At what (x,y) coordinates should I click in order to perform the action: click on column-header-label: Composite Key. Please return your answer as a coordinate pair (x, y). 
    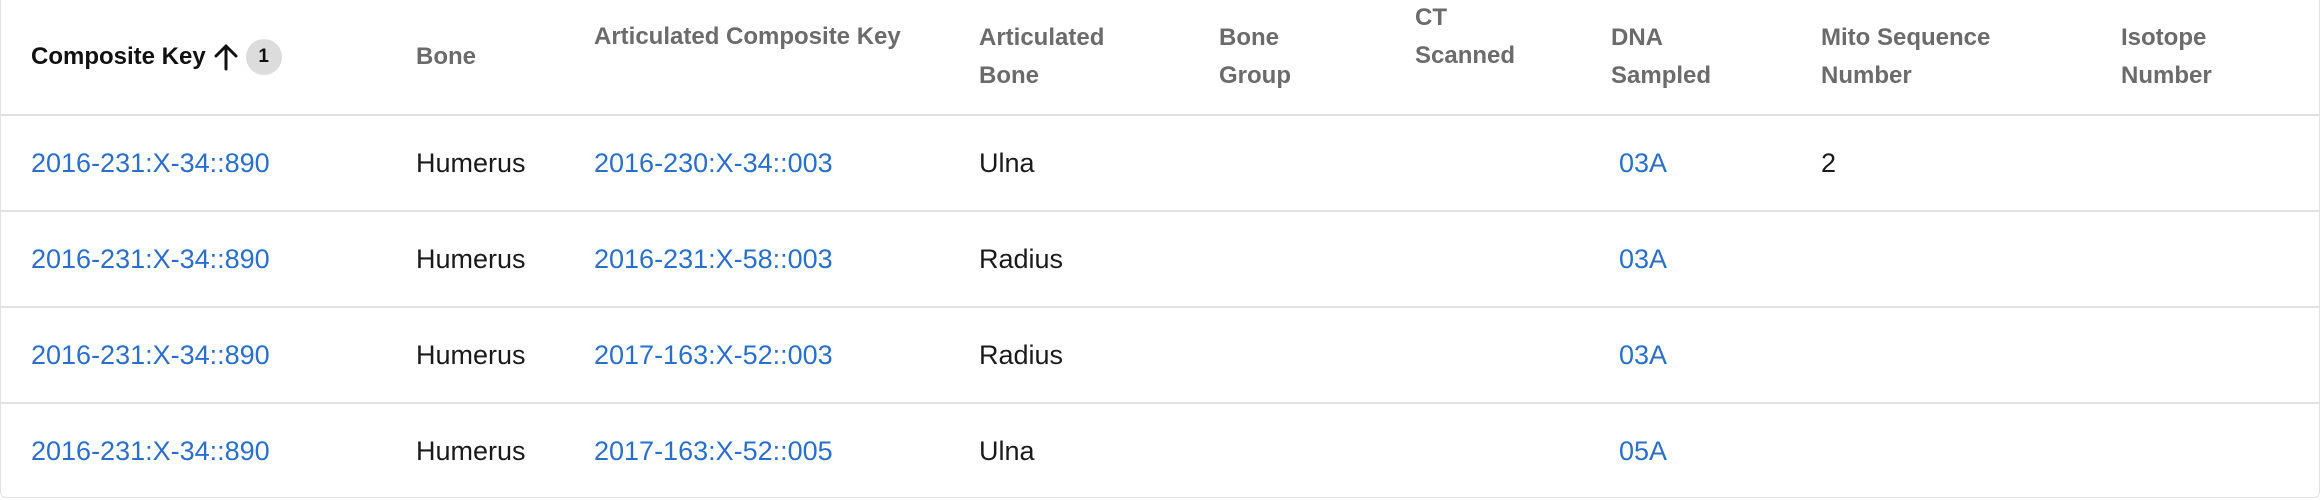
    Looking at the image, I should click on (118, 56).